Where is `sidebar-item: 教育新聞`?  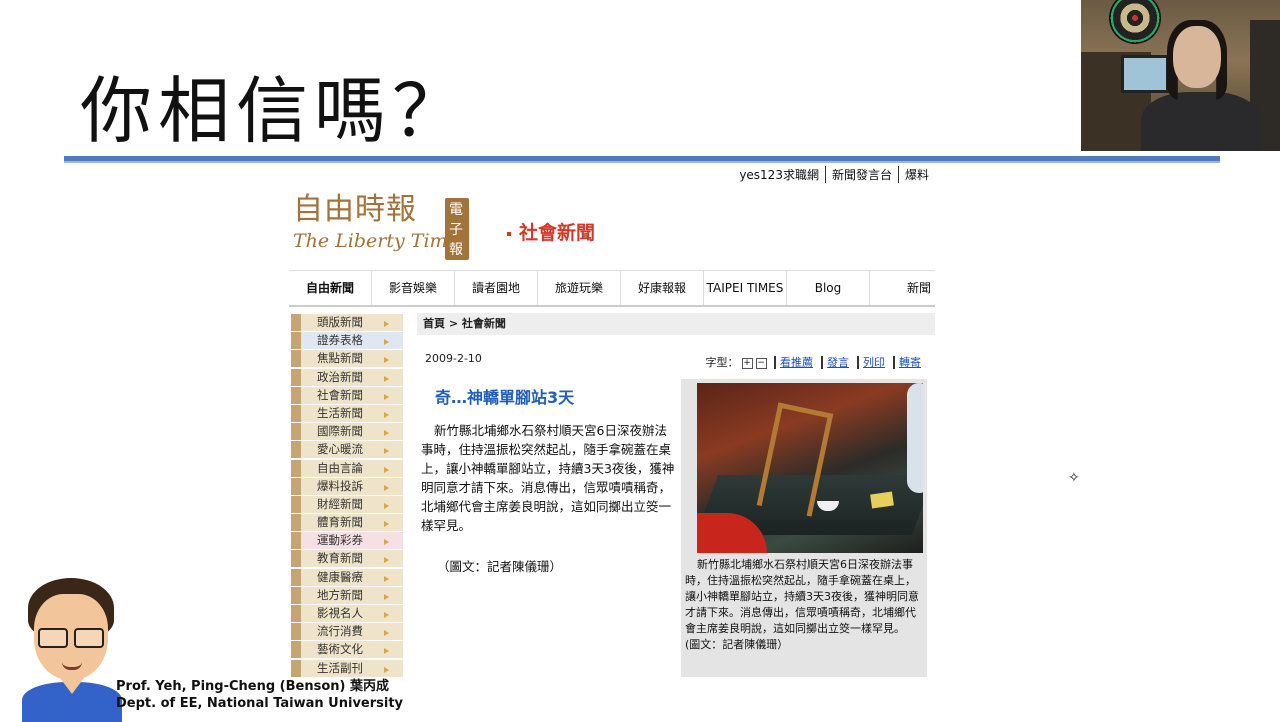
sidebar-item: 教育新聞 is located at coordinates (347, 559).